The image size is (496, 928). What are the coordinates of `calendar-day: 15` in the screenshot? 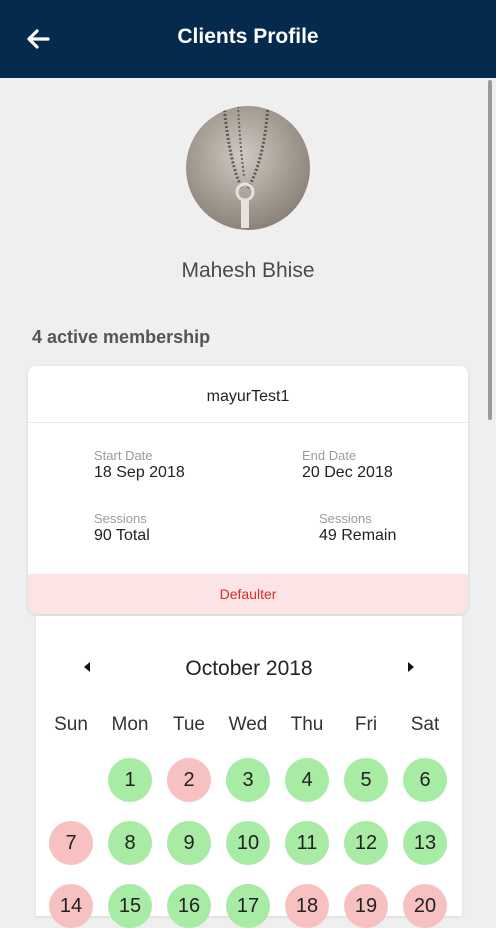 It's located at (130, 906).